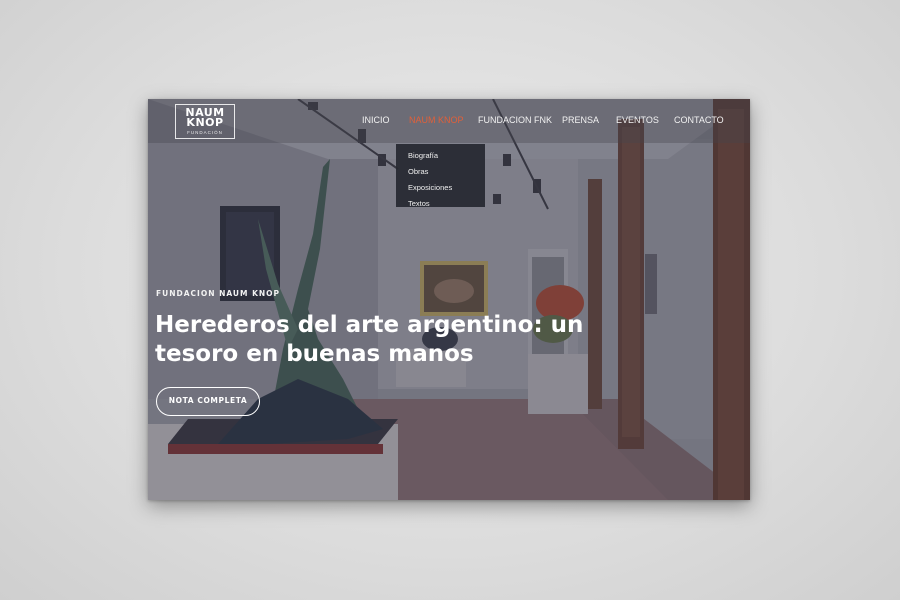  I want to click on nav-item-contacto: CONTACTO, so click(699, 120).